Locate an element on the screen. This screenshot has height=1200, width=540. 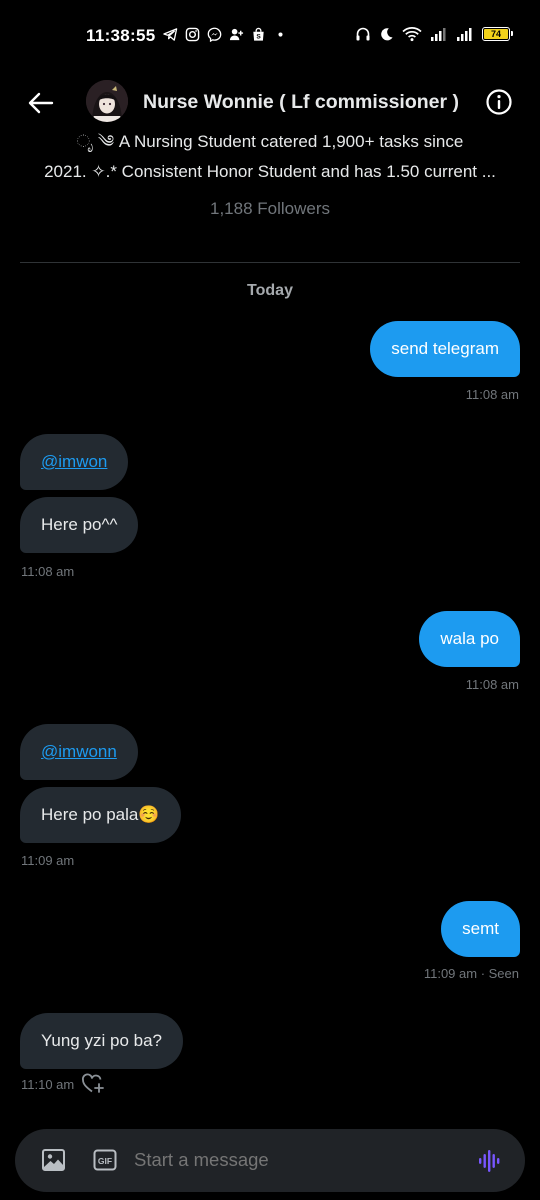
message-text: Here po^^ is located at coordinates (79, 524).